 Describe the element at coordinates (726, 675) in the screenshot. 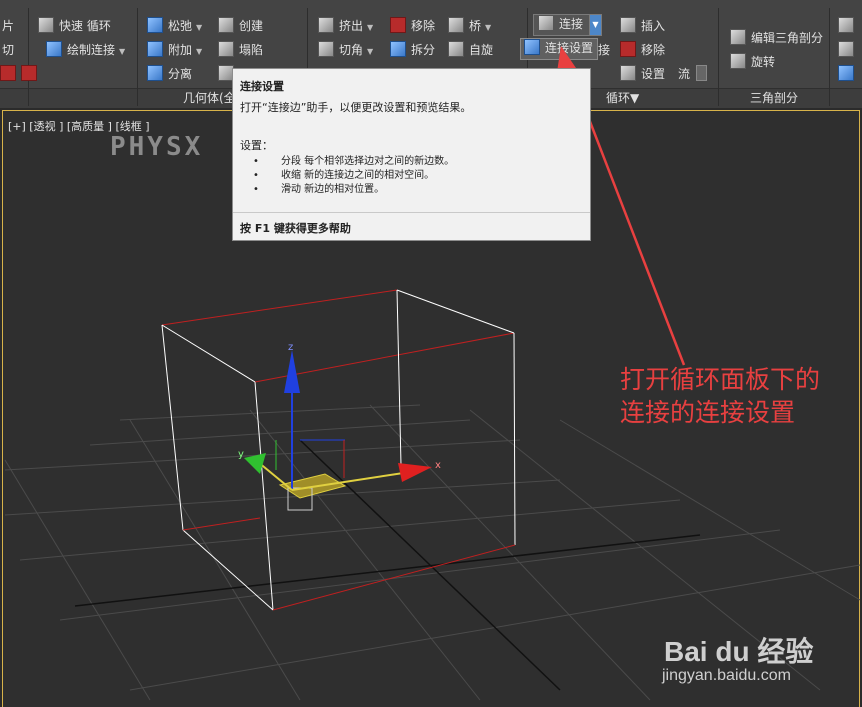

I see `baidu-watermark-url: jingyan.baidu.com` at that location.